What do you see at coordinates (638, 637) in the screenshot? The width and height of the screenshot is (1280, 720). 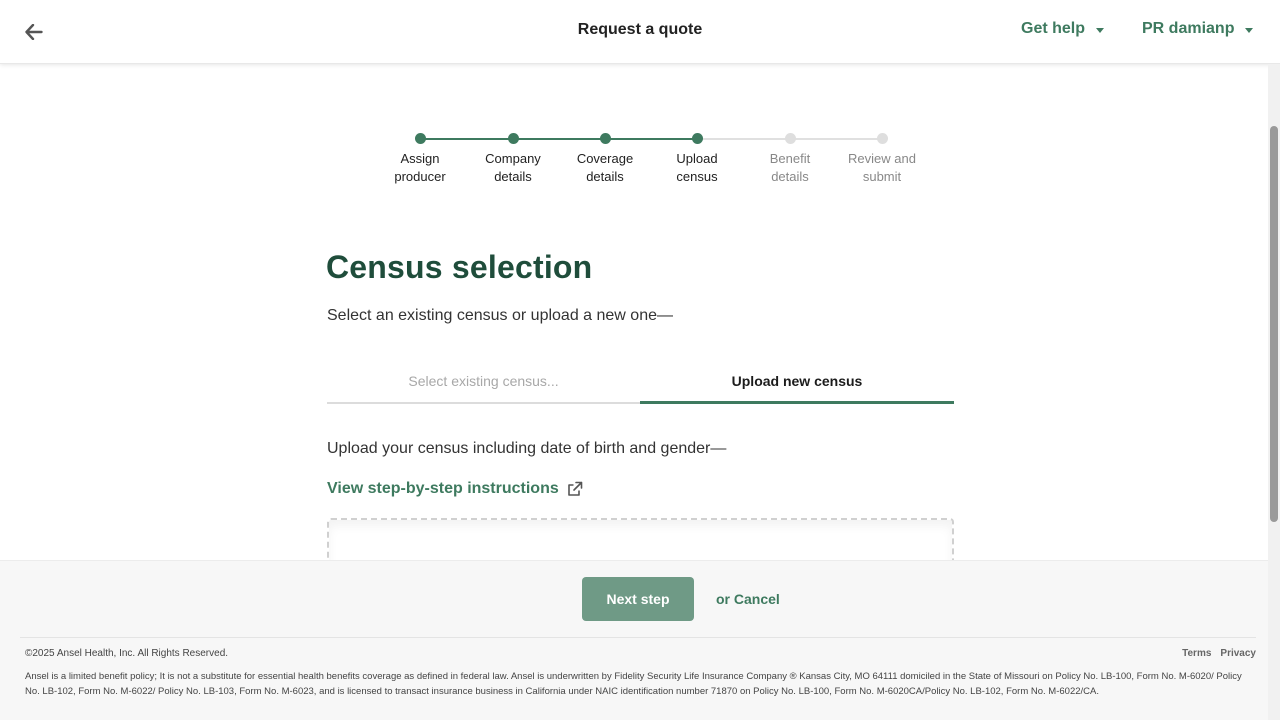 I see `footer-divider` at bounding box center [638, 637].